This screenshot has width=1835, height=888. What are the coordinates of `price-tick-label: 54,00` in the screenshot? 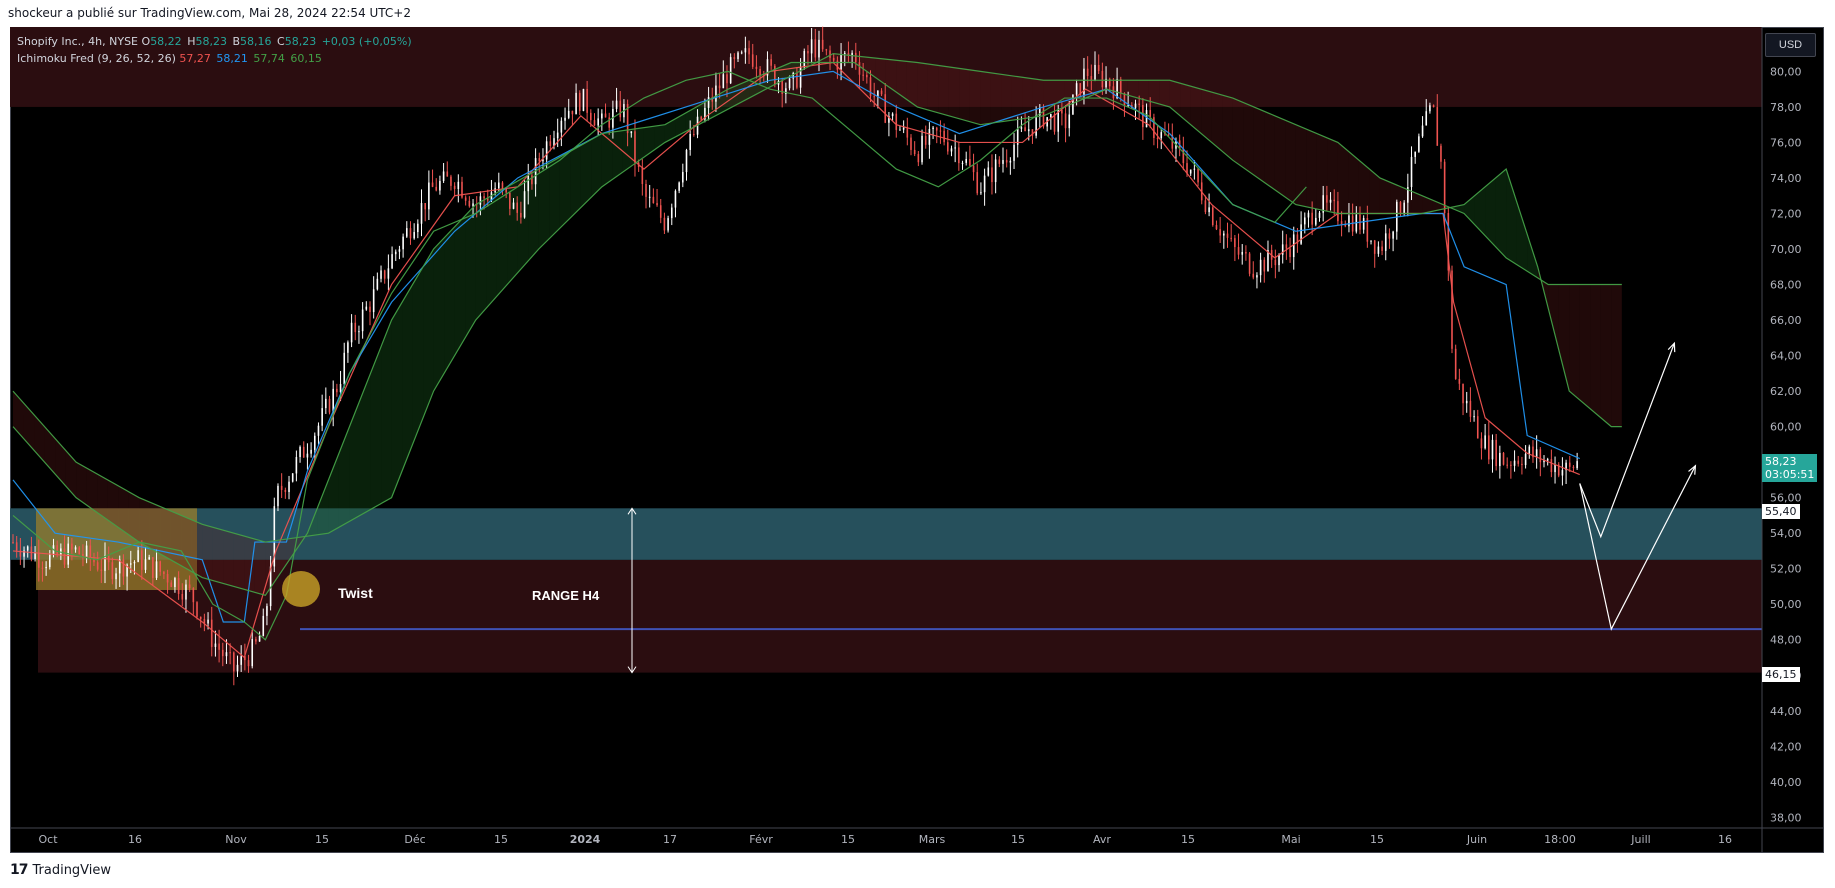 It's located at (1786, 533).